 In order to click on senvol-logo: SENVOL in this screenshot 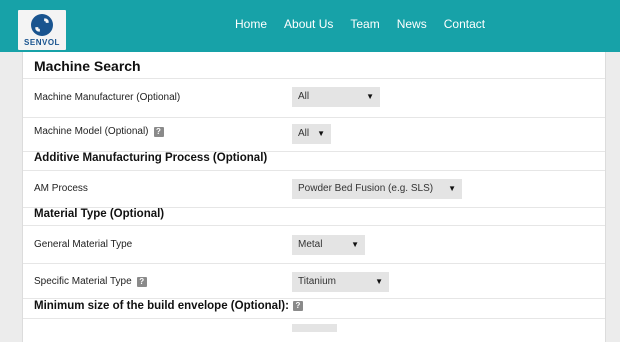, I will do `click(42, 30)`.